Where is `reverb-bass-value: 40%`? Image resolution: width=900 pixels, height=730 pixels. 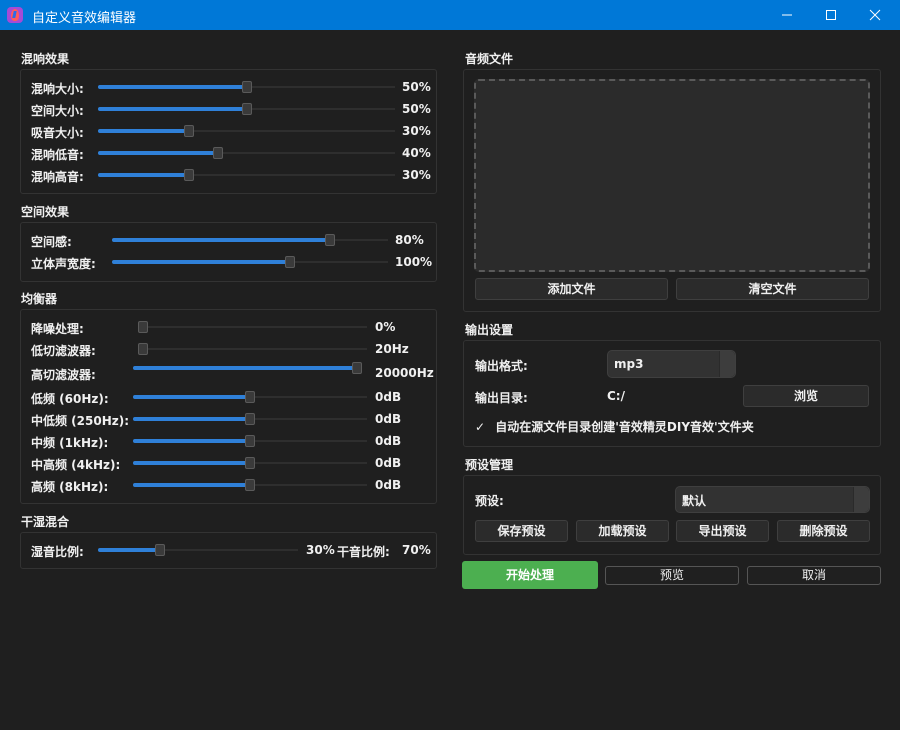 reverb-bass-value: 40% is located at coordinates (416, 153).